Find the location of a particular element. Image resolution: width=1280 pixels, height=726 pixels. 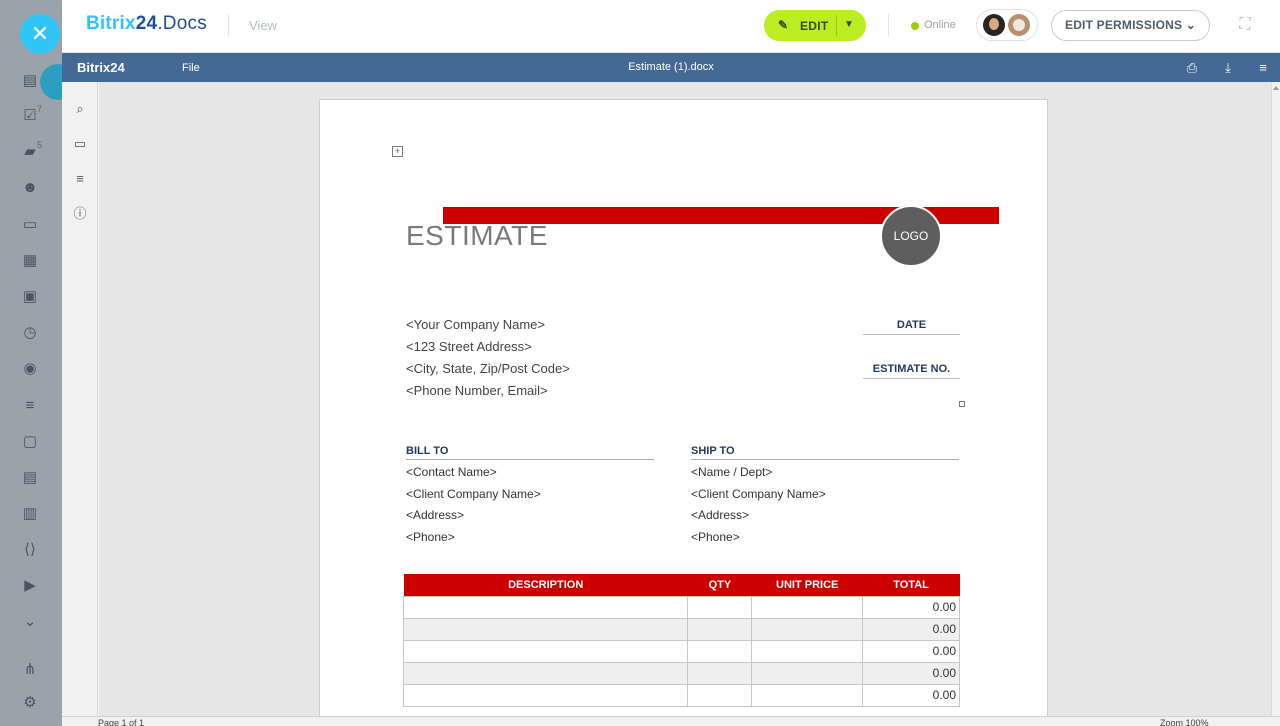

company-line: <123 Street Address> is located at coordinates (469, 346).